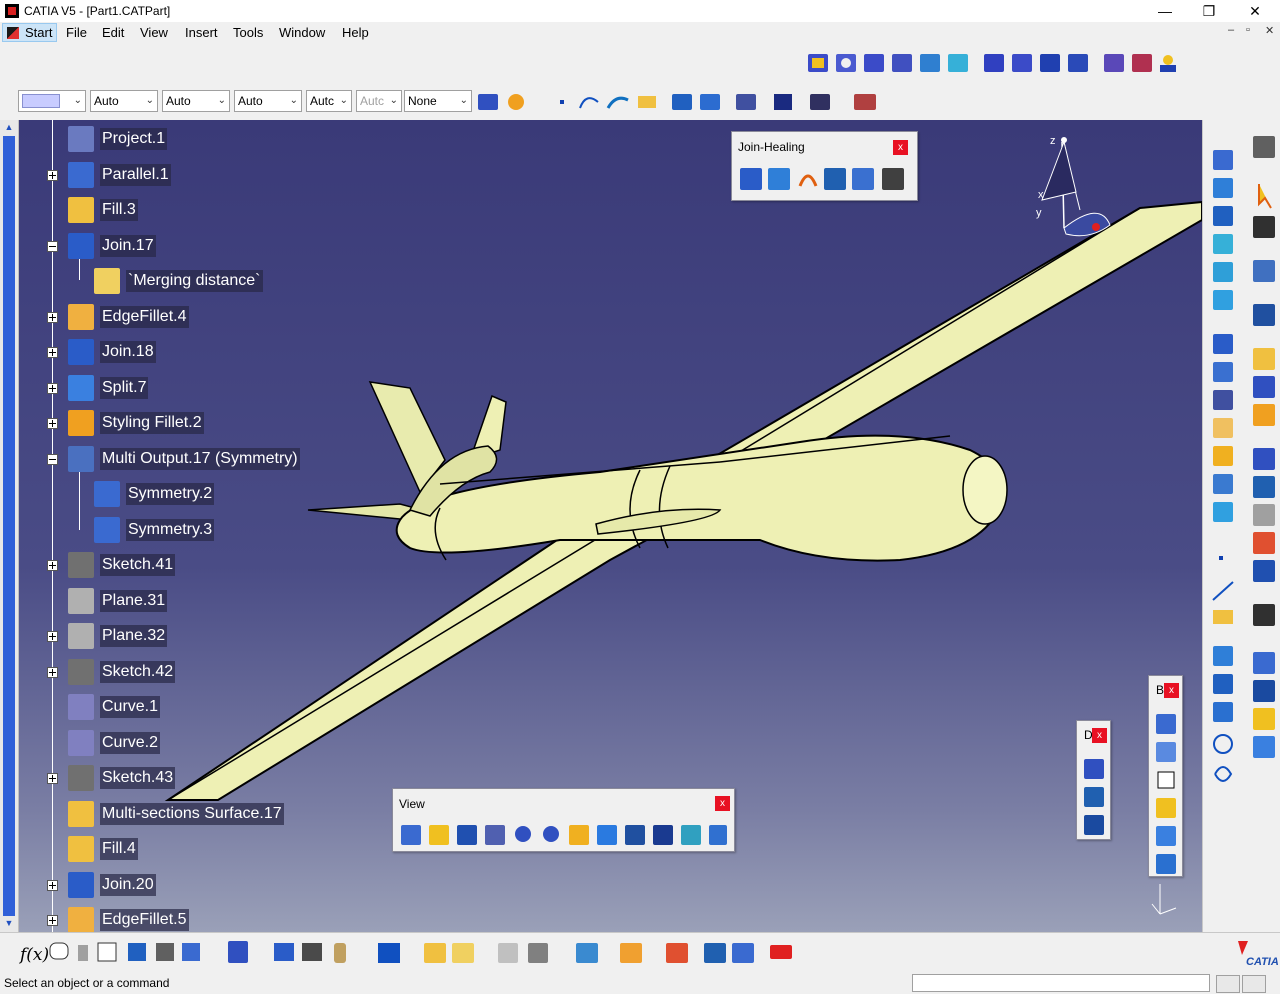 The height and width of the screenshot is (994, 1280). I want to click on instantiate-icon, so click(435, 953).